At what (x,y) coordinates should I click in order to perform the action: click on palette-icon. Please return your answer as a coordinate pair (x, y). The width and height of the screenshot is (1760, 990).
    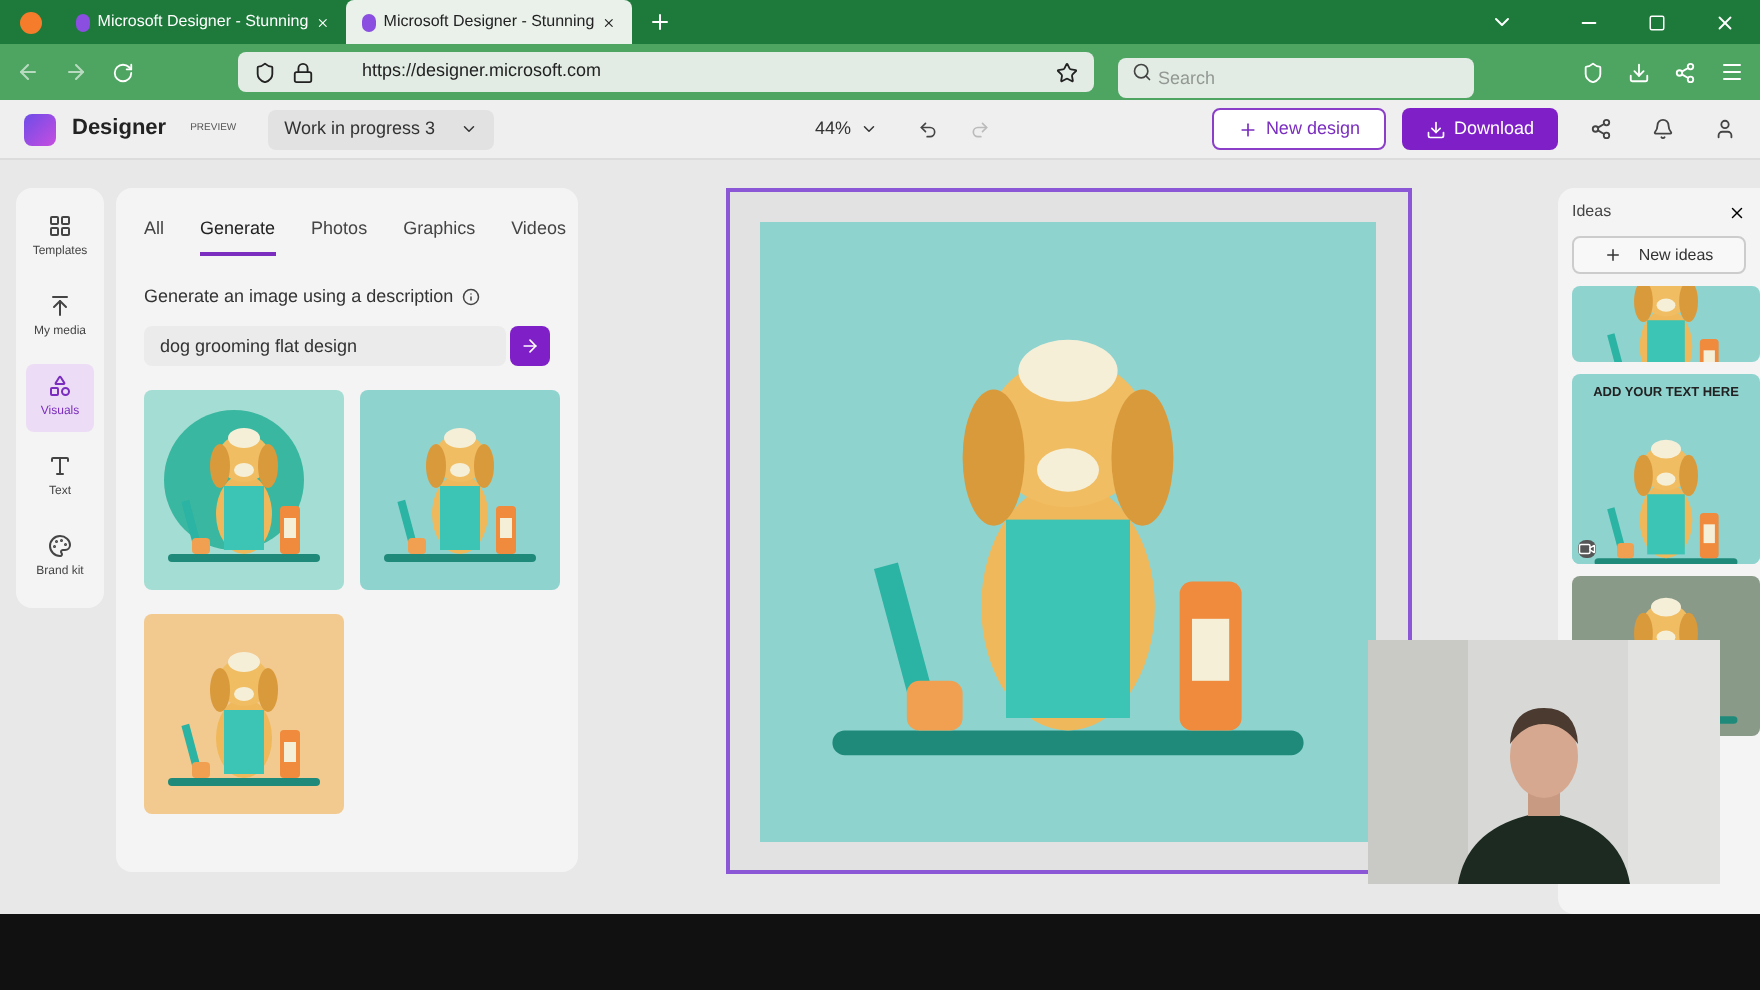
    Looking at the image, I should click on (60, 546).